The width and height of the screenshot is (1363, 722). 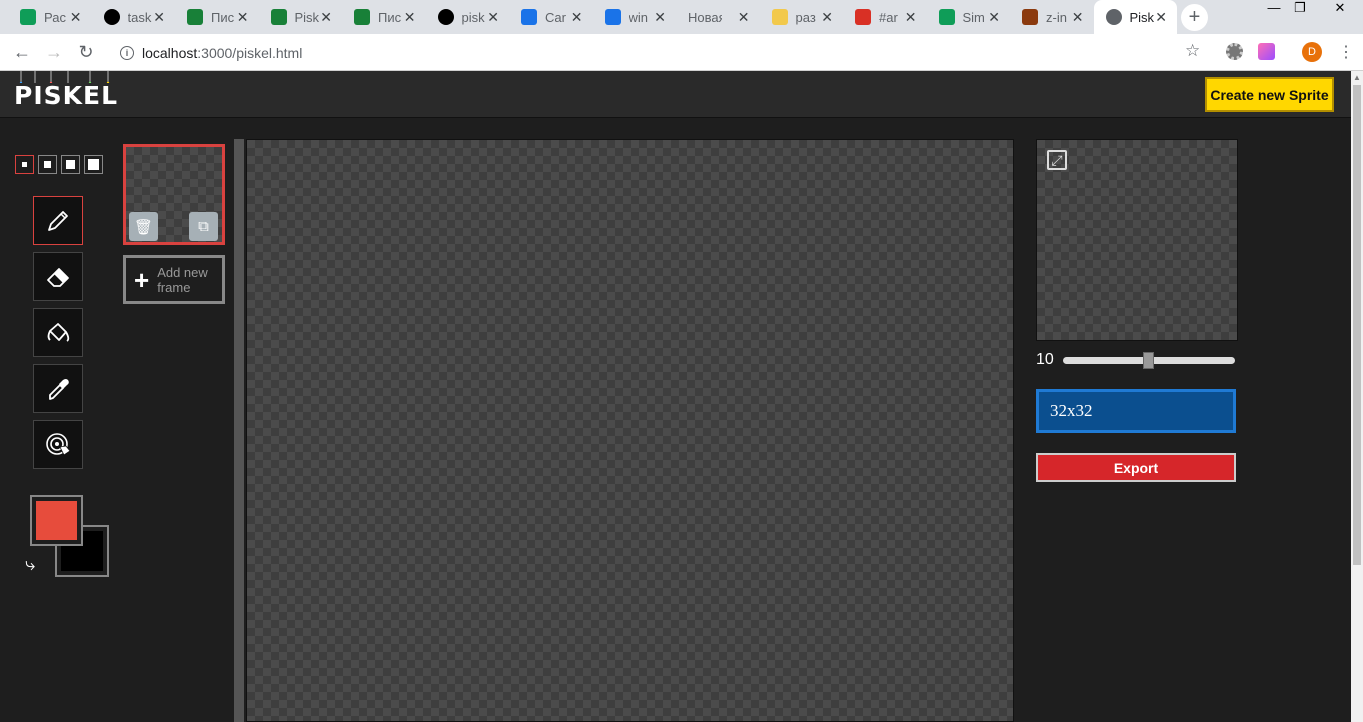 What do you see at coordinates (1357, 77) in the screenshot?
I see `scroll-up-icon: ▲` at bounding box center [1357, 77].